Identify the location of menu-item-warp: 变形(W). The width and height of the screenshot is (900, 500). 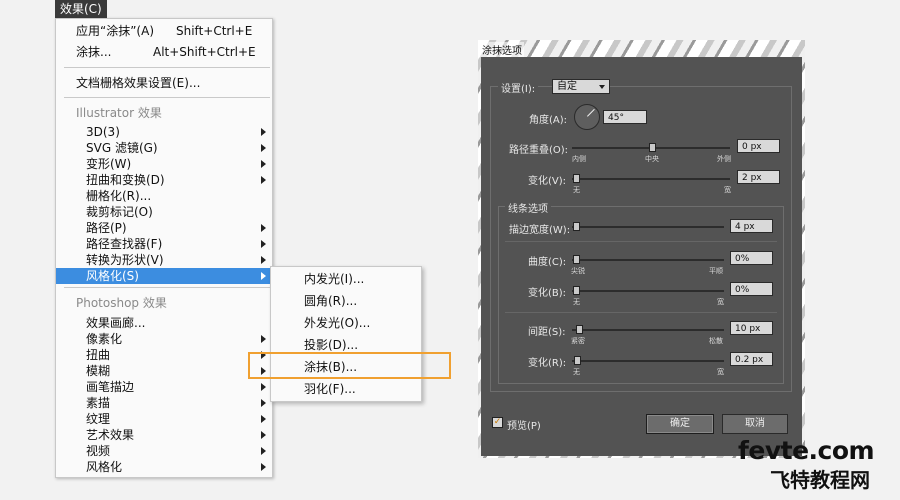
(164, 164).